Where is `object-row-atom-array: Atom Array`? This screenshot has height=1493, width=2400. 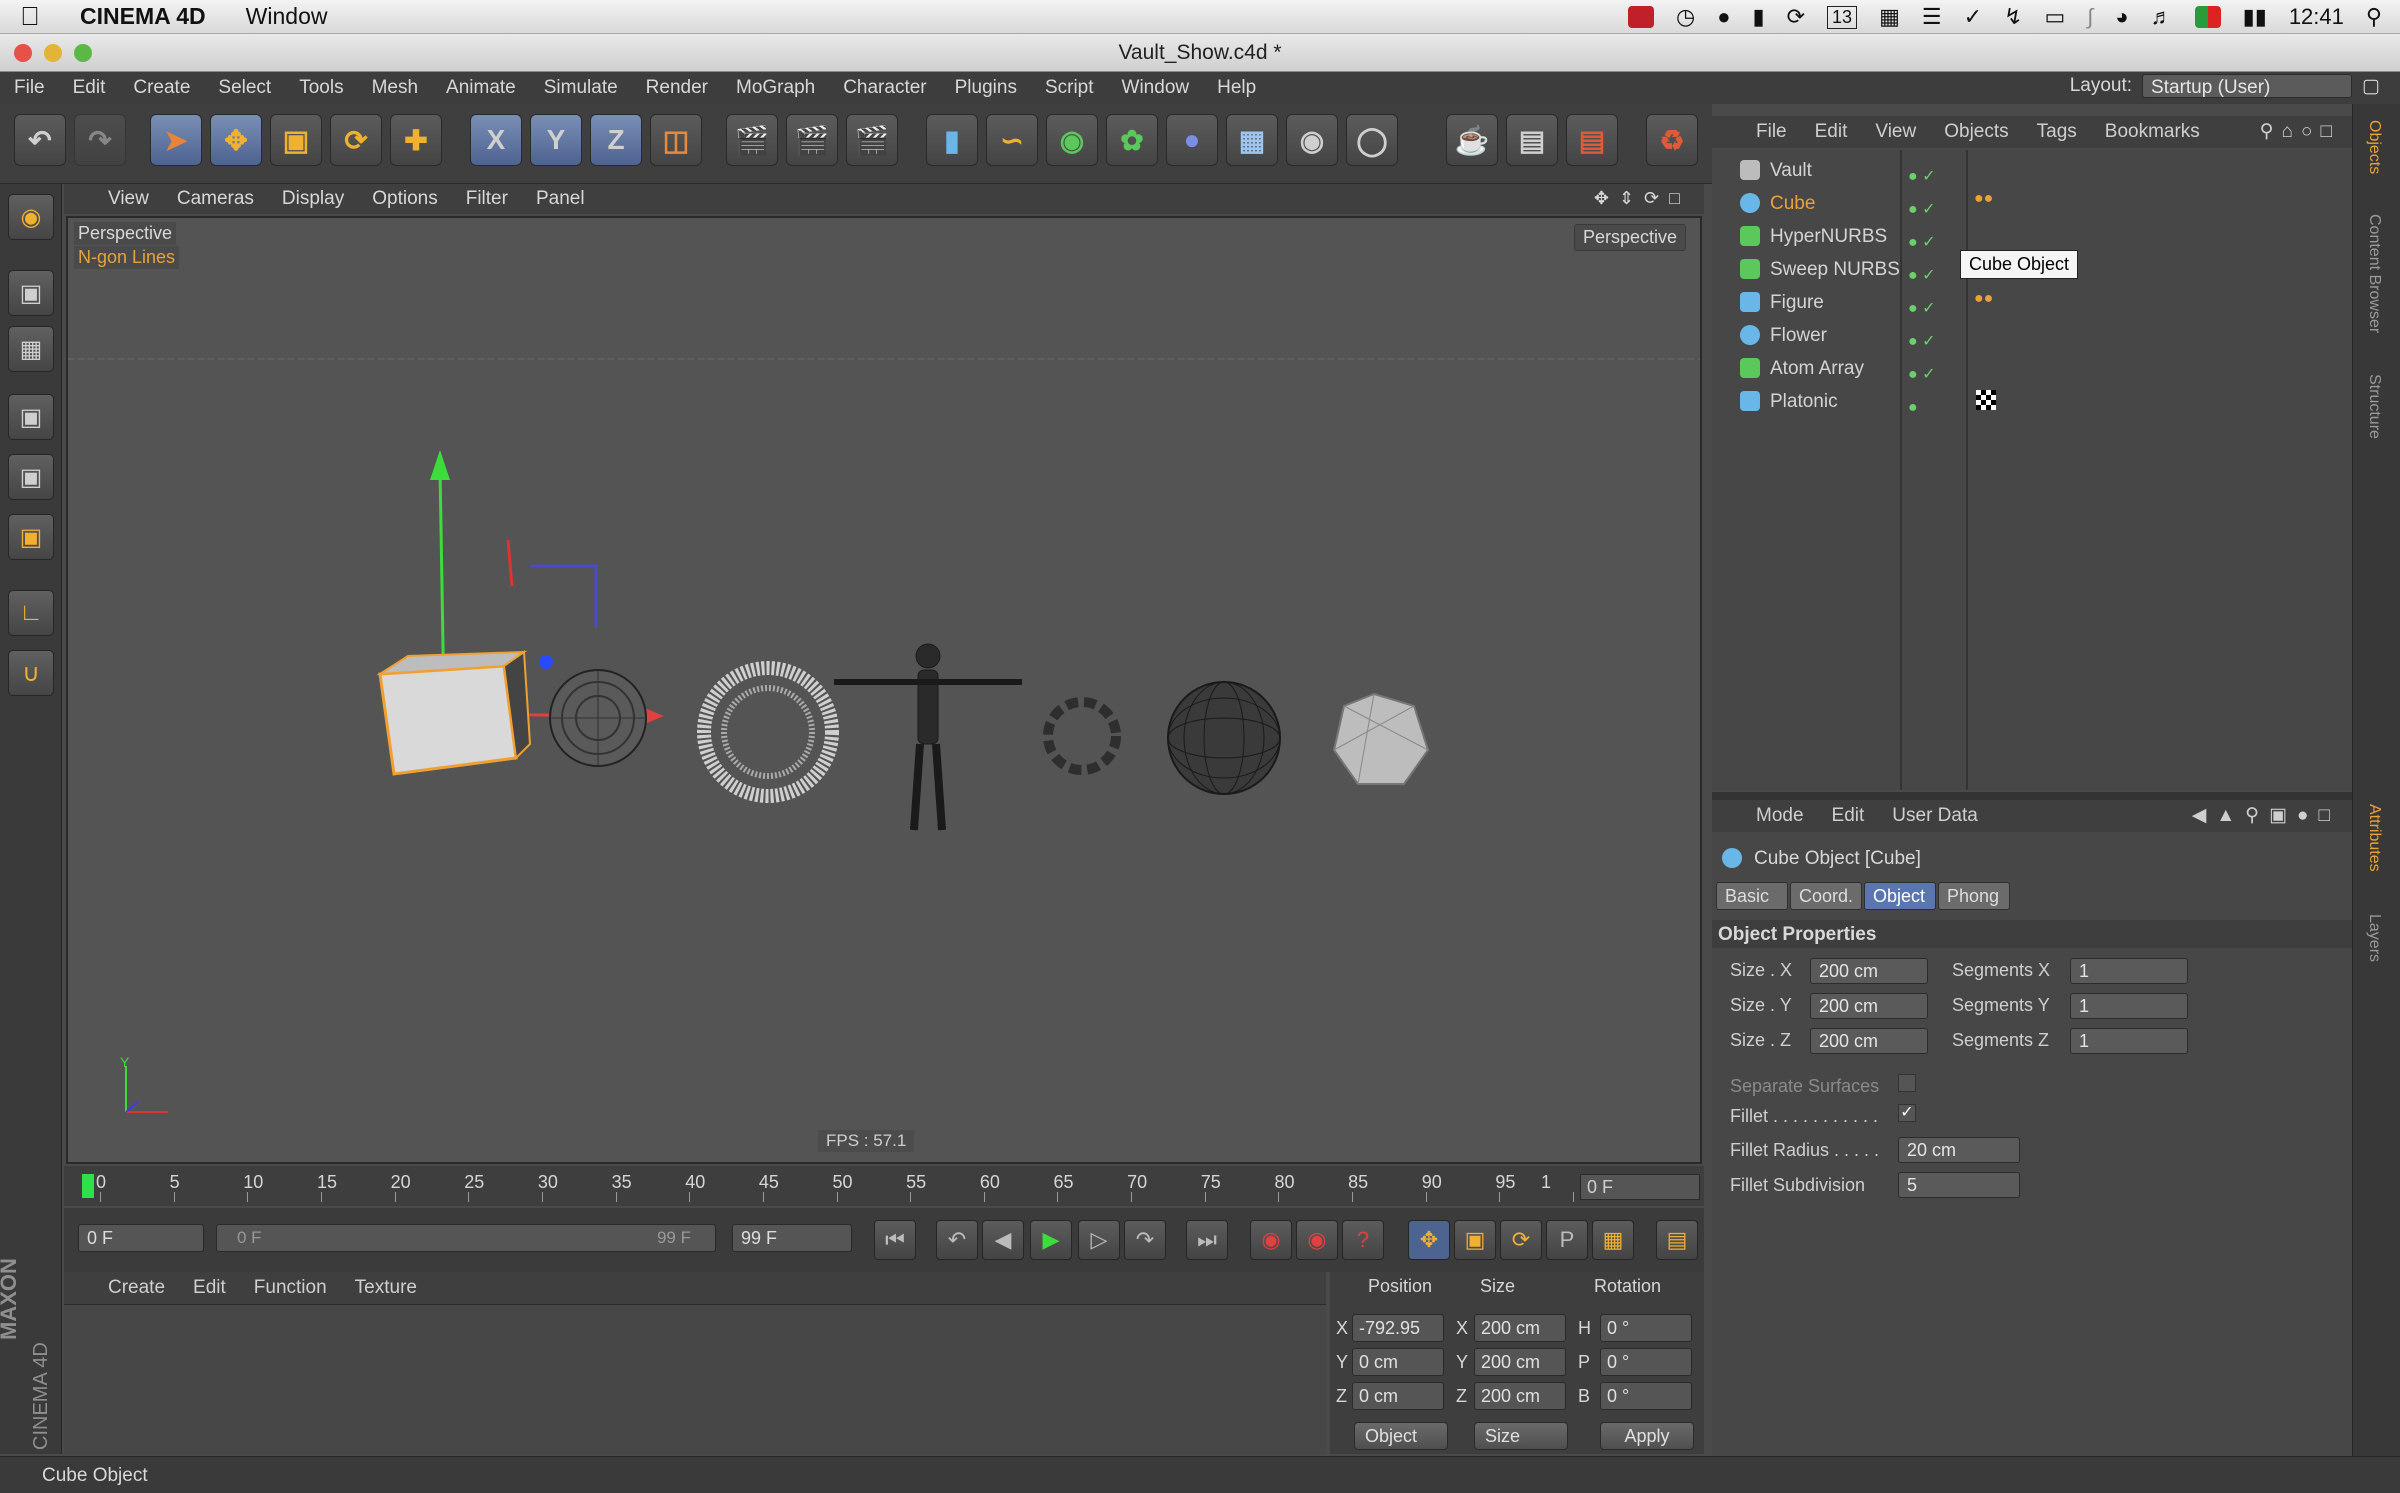
object-row-atom-array: Atom Array is located at coordinates (2032, 368).